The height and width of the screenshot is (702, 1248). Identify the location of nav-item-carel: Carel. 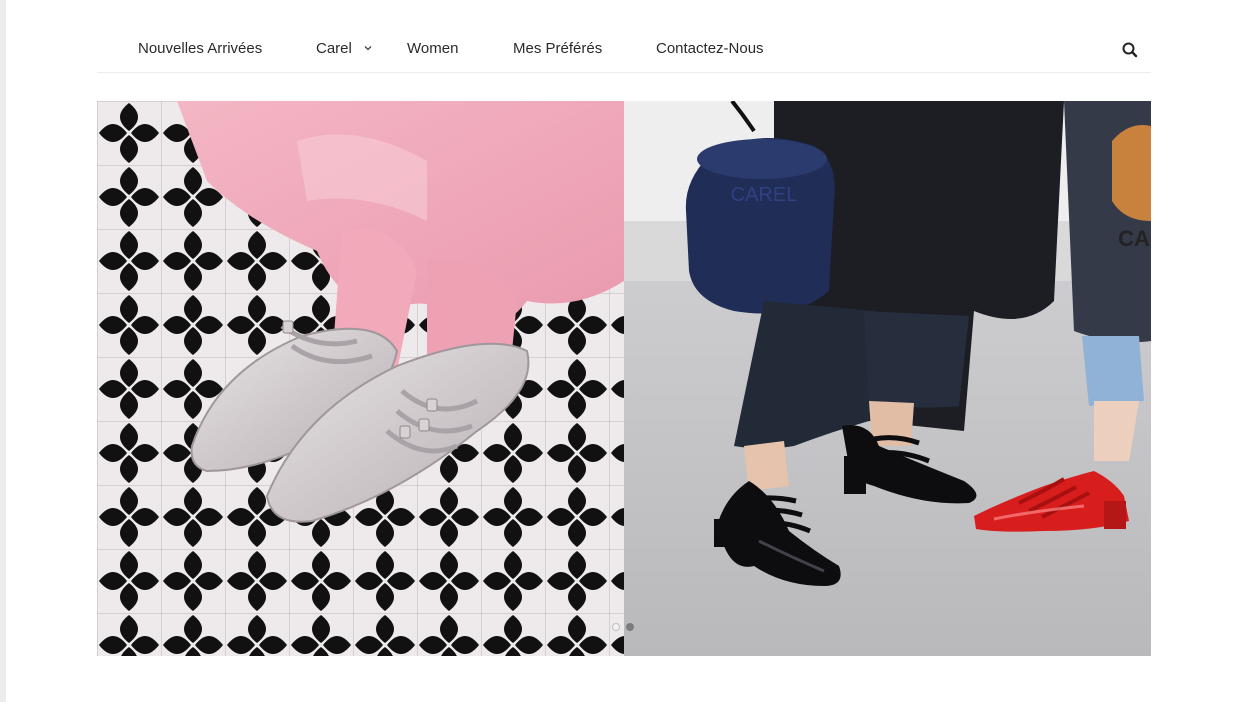
(334, 48).